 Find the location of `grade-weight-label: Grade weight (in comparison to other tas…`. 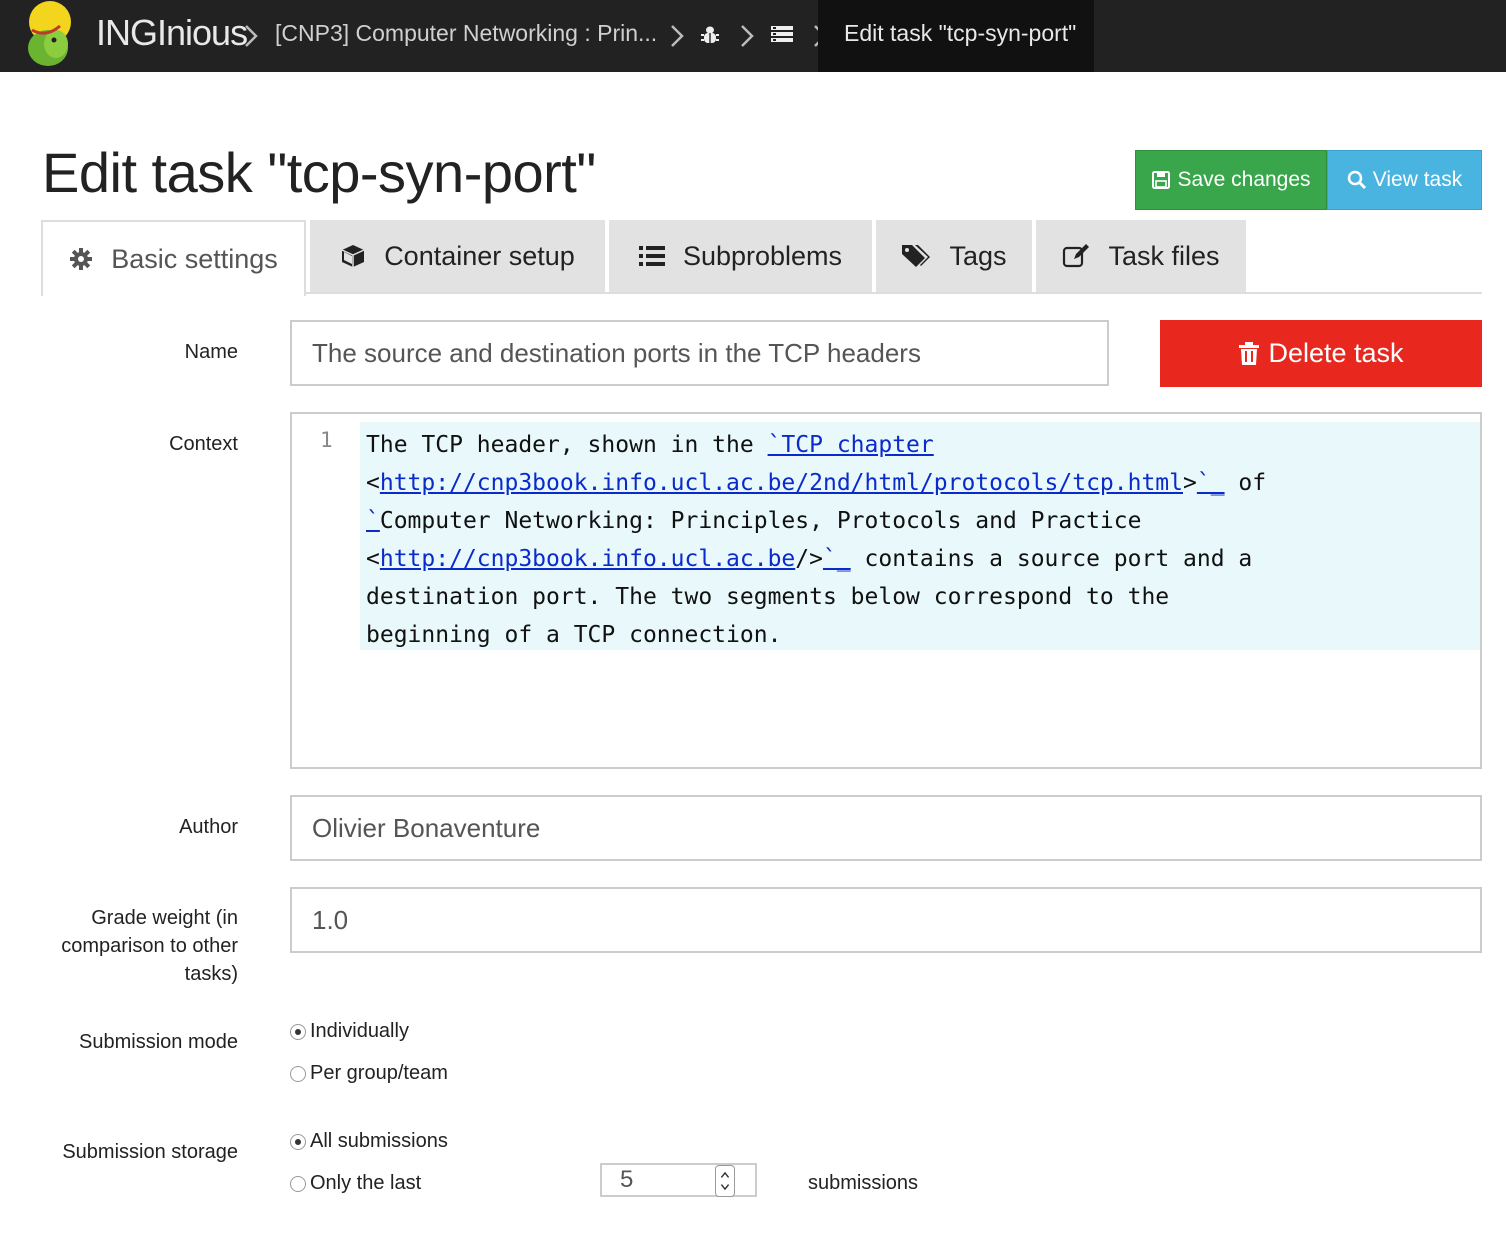

grade-weight-label: Grade weight (in comparison to other tas… is located at coordinates (149, 946).